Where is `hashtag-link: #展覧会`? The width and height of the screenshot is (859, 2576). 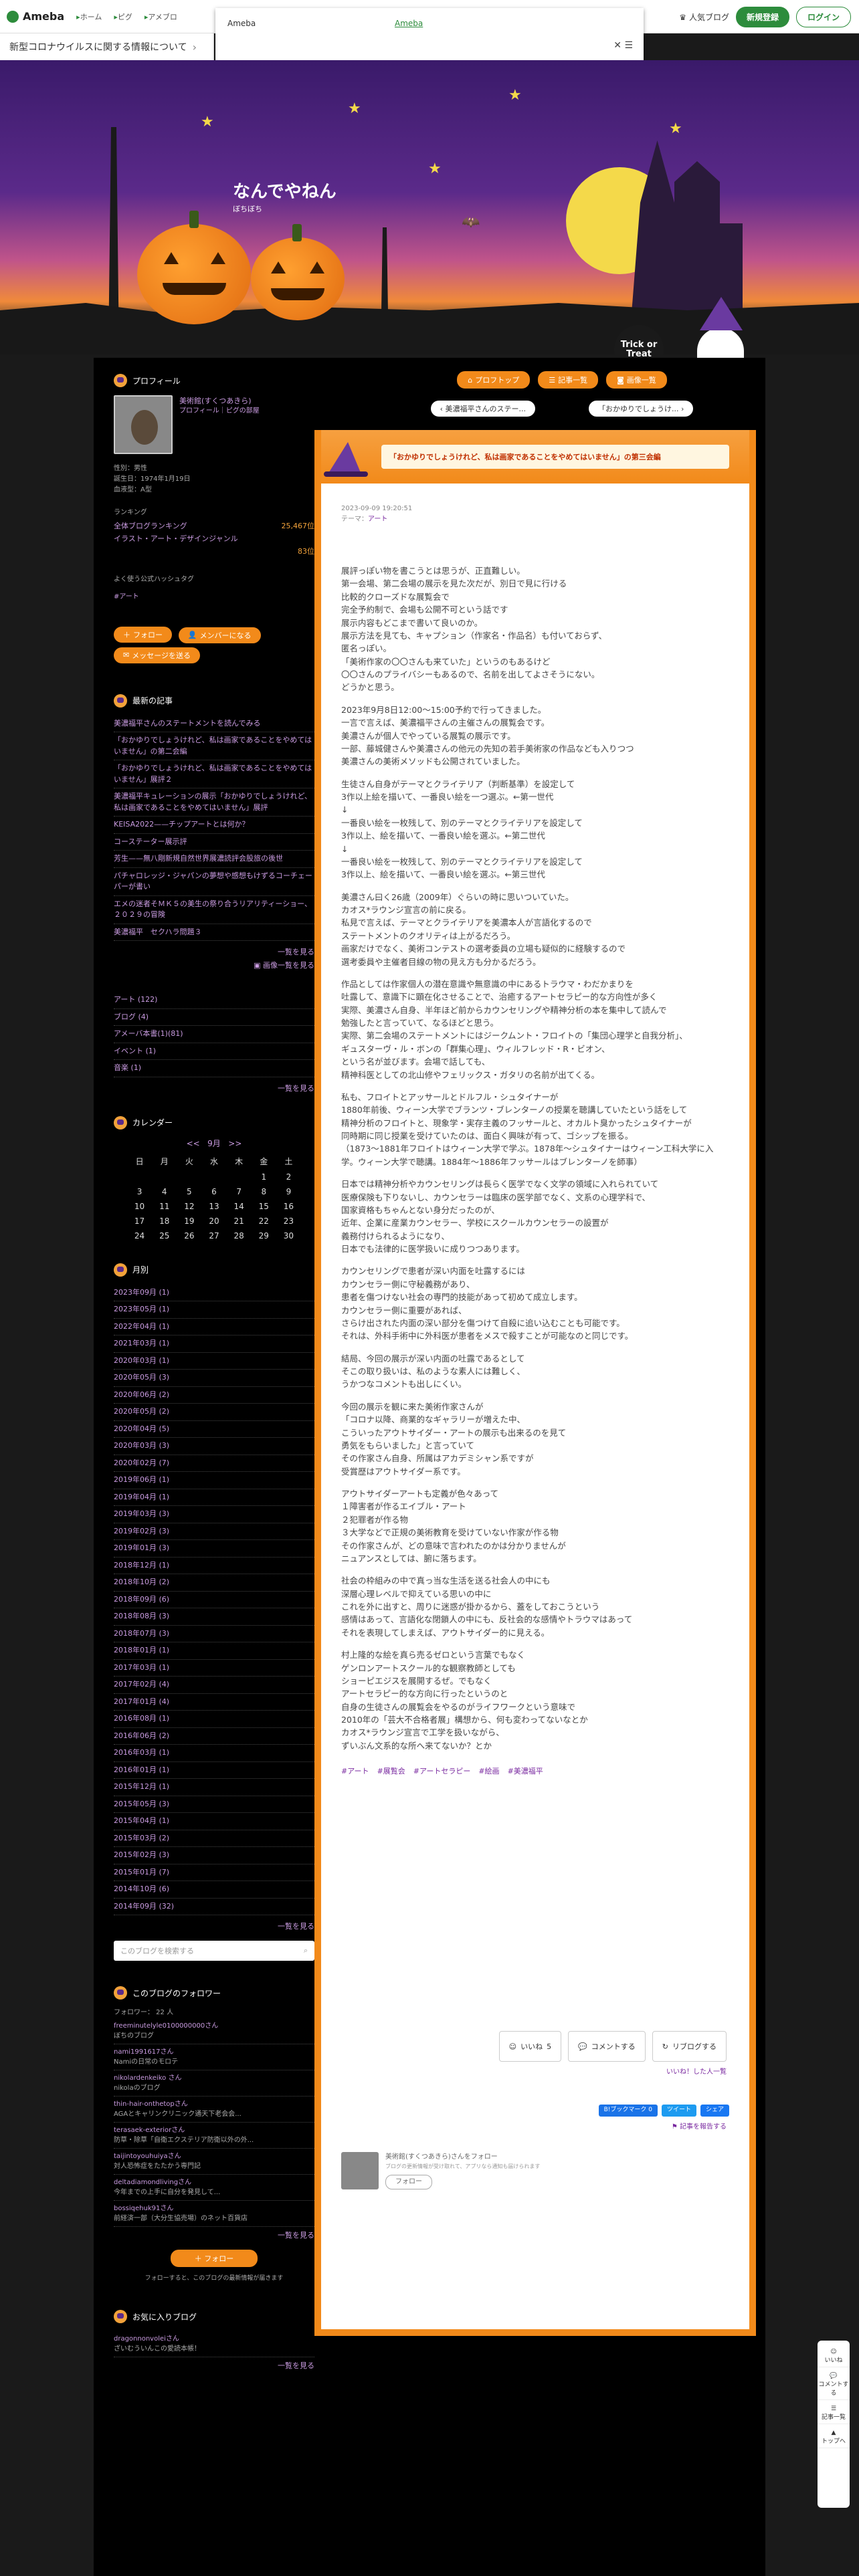 hashtag-link: #展覧会 is located at coordinates (391, 1771).